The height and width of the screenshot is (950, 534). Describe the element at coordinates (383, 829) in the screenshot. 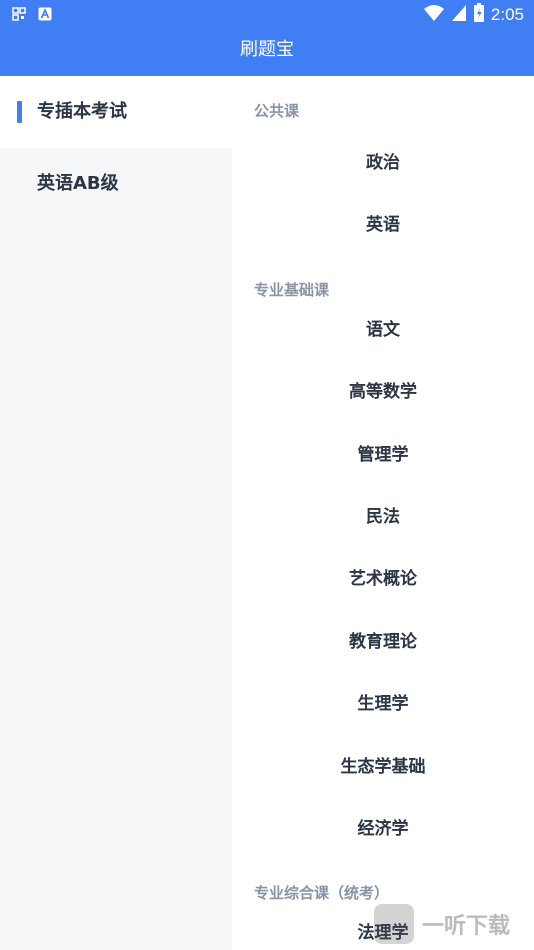

I see `course-item-economics: 经济学` at that location.